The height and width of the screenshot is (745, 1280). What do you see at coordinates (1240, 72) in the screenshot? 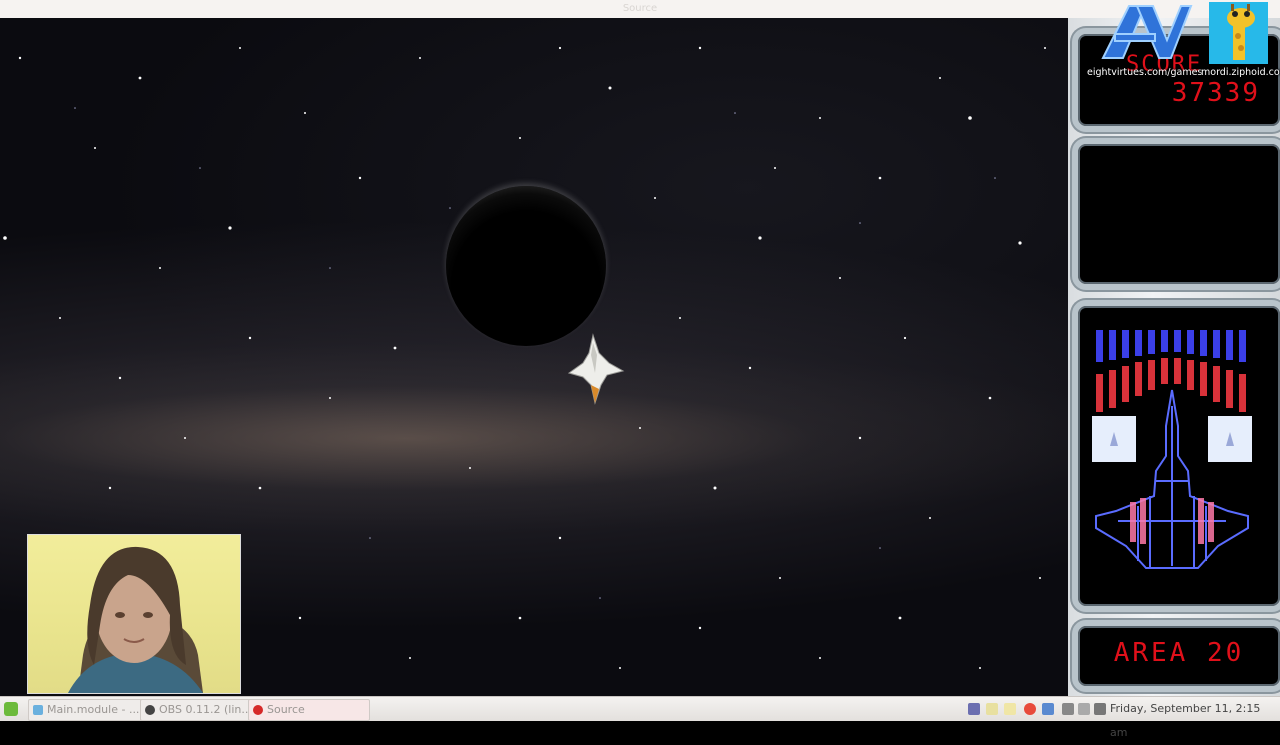
I see `logo-right-url: mordi.ziphoid.com` at bounding box center [1240, 72].